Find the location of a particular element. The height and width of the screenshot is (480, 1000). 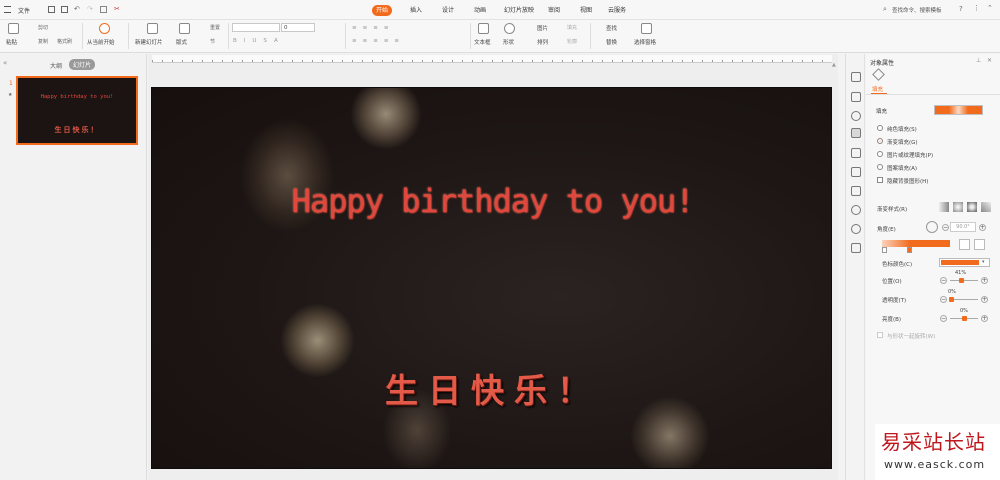

gradient-style-path is located at coordinates (986, 207).